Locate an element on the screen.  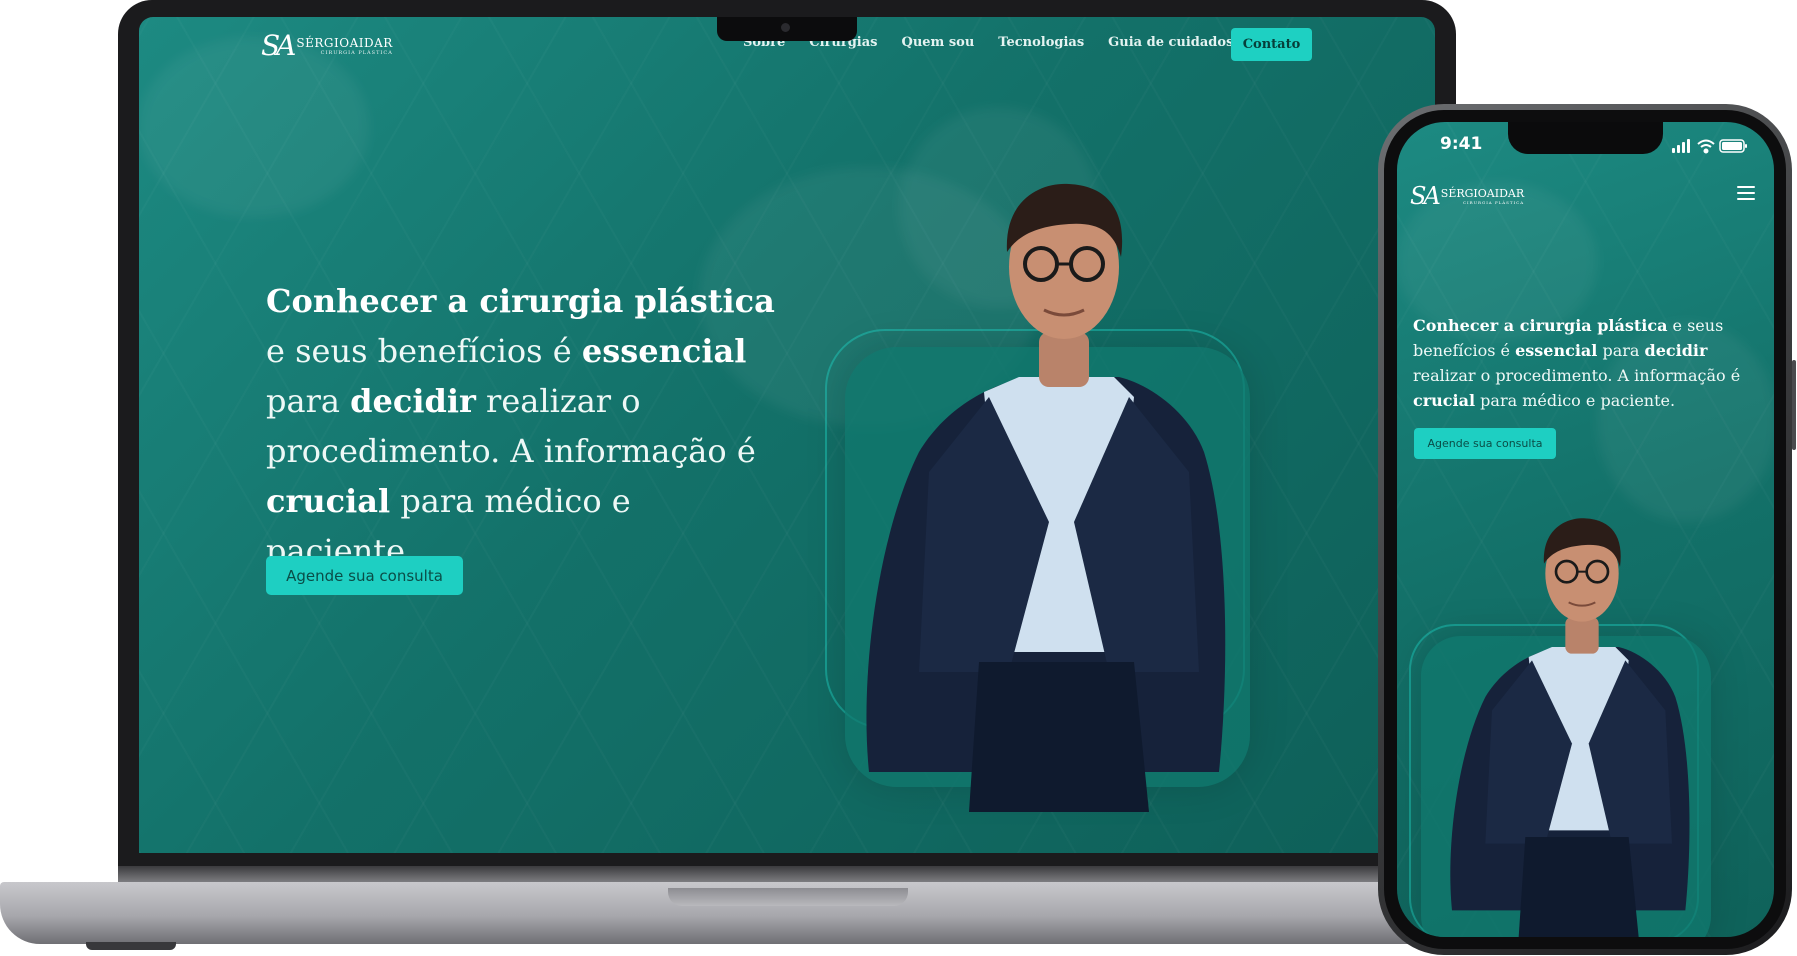
site-logo: SA SÉRGIOAIDAR CIRURGIA PLÁSTICA is located at coordinates (327, 45).